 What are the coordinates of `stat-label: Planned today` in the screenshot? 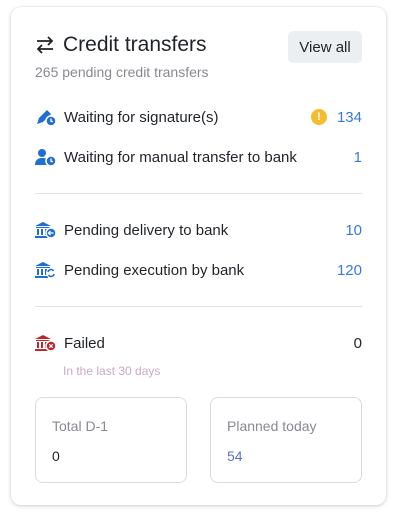 It's located at (272, 426).